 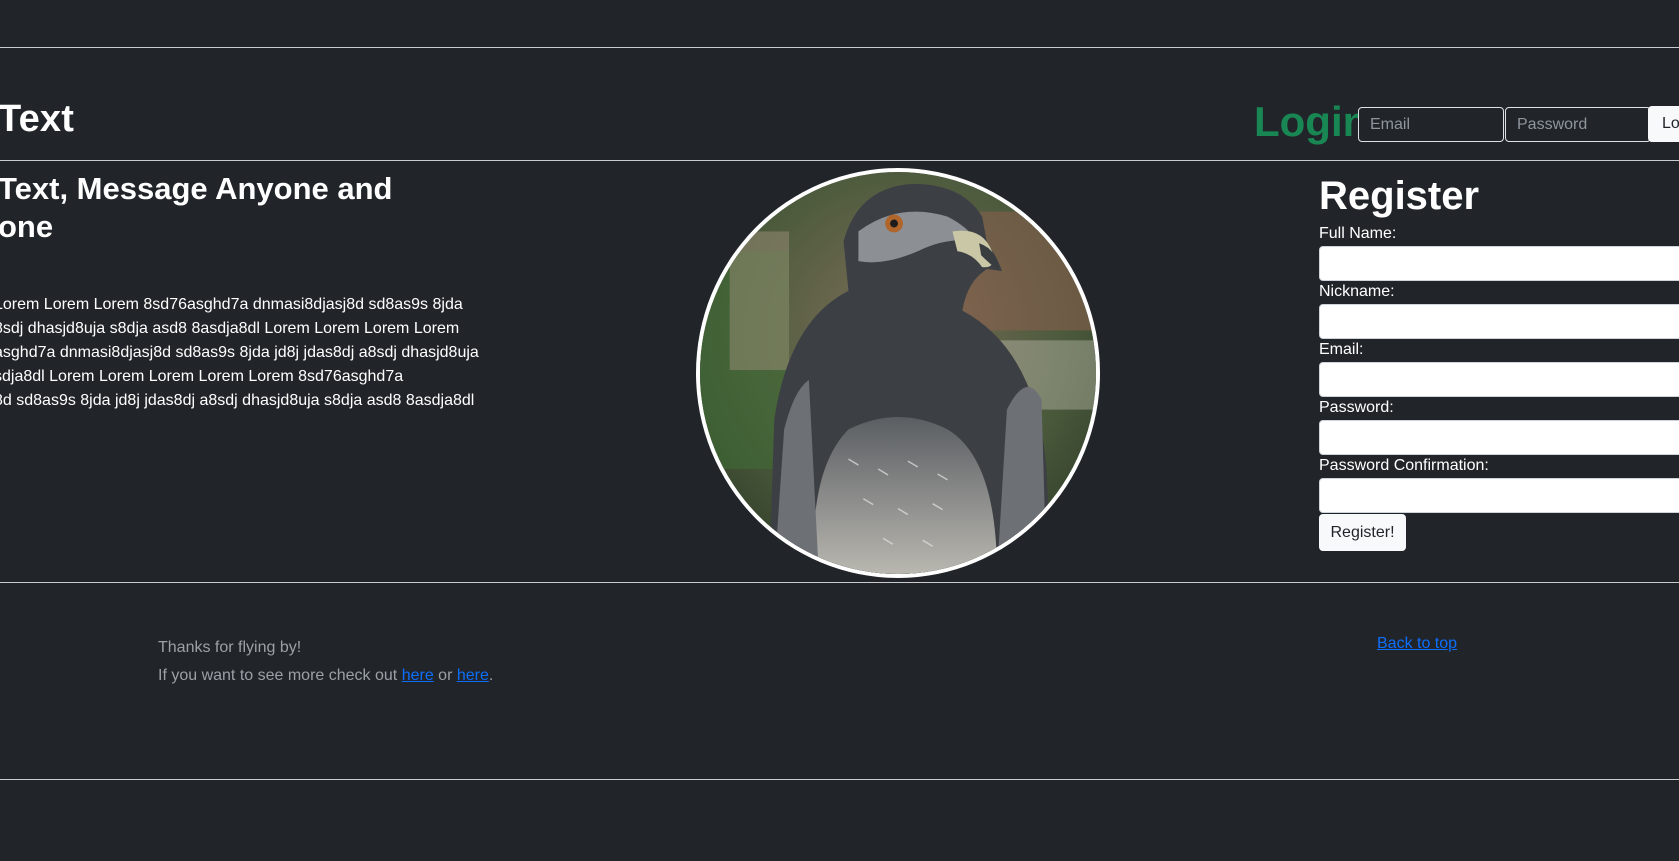 I want to click on email-label: Email:, so click(x=1341, y=349).